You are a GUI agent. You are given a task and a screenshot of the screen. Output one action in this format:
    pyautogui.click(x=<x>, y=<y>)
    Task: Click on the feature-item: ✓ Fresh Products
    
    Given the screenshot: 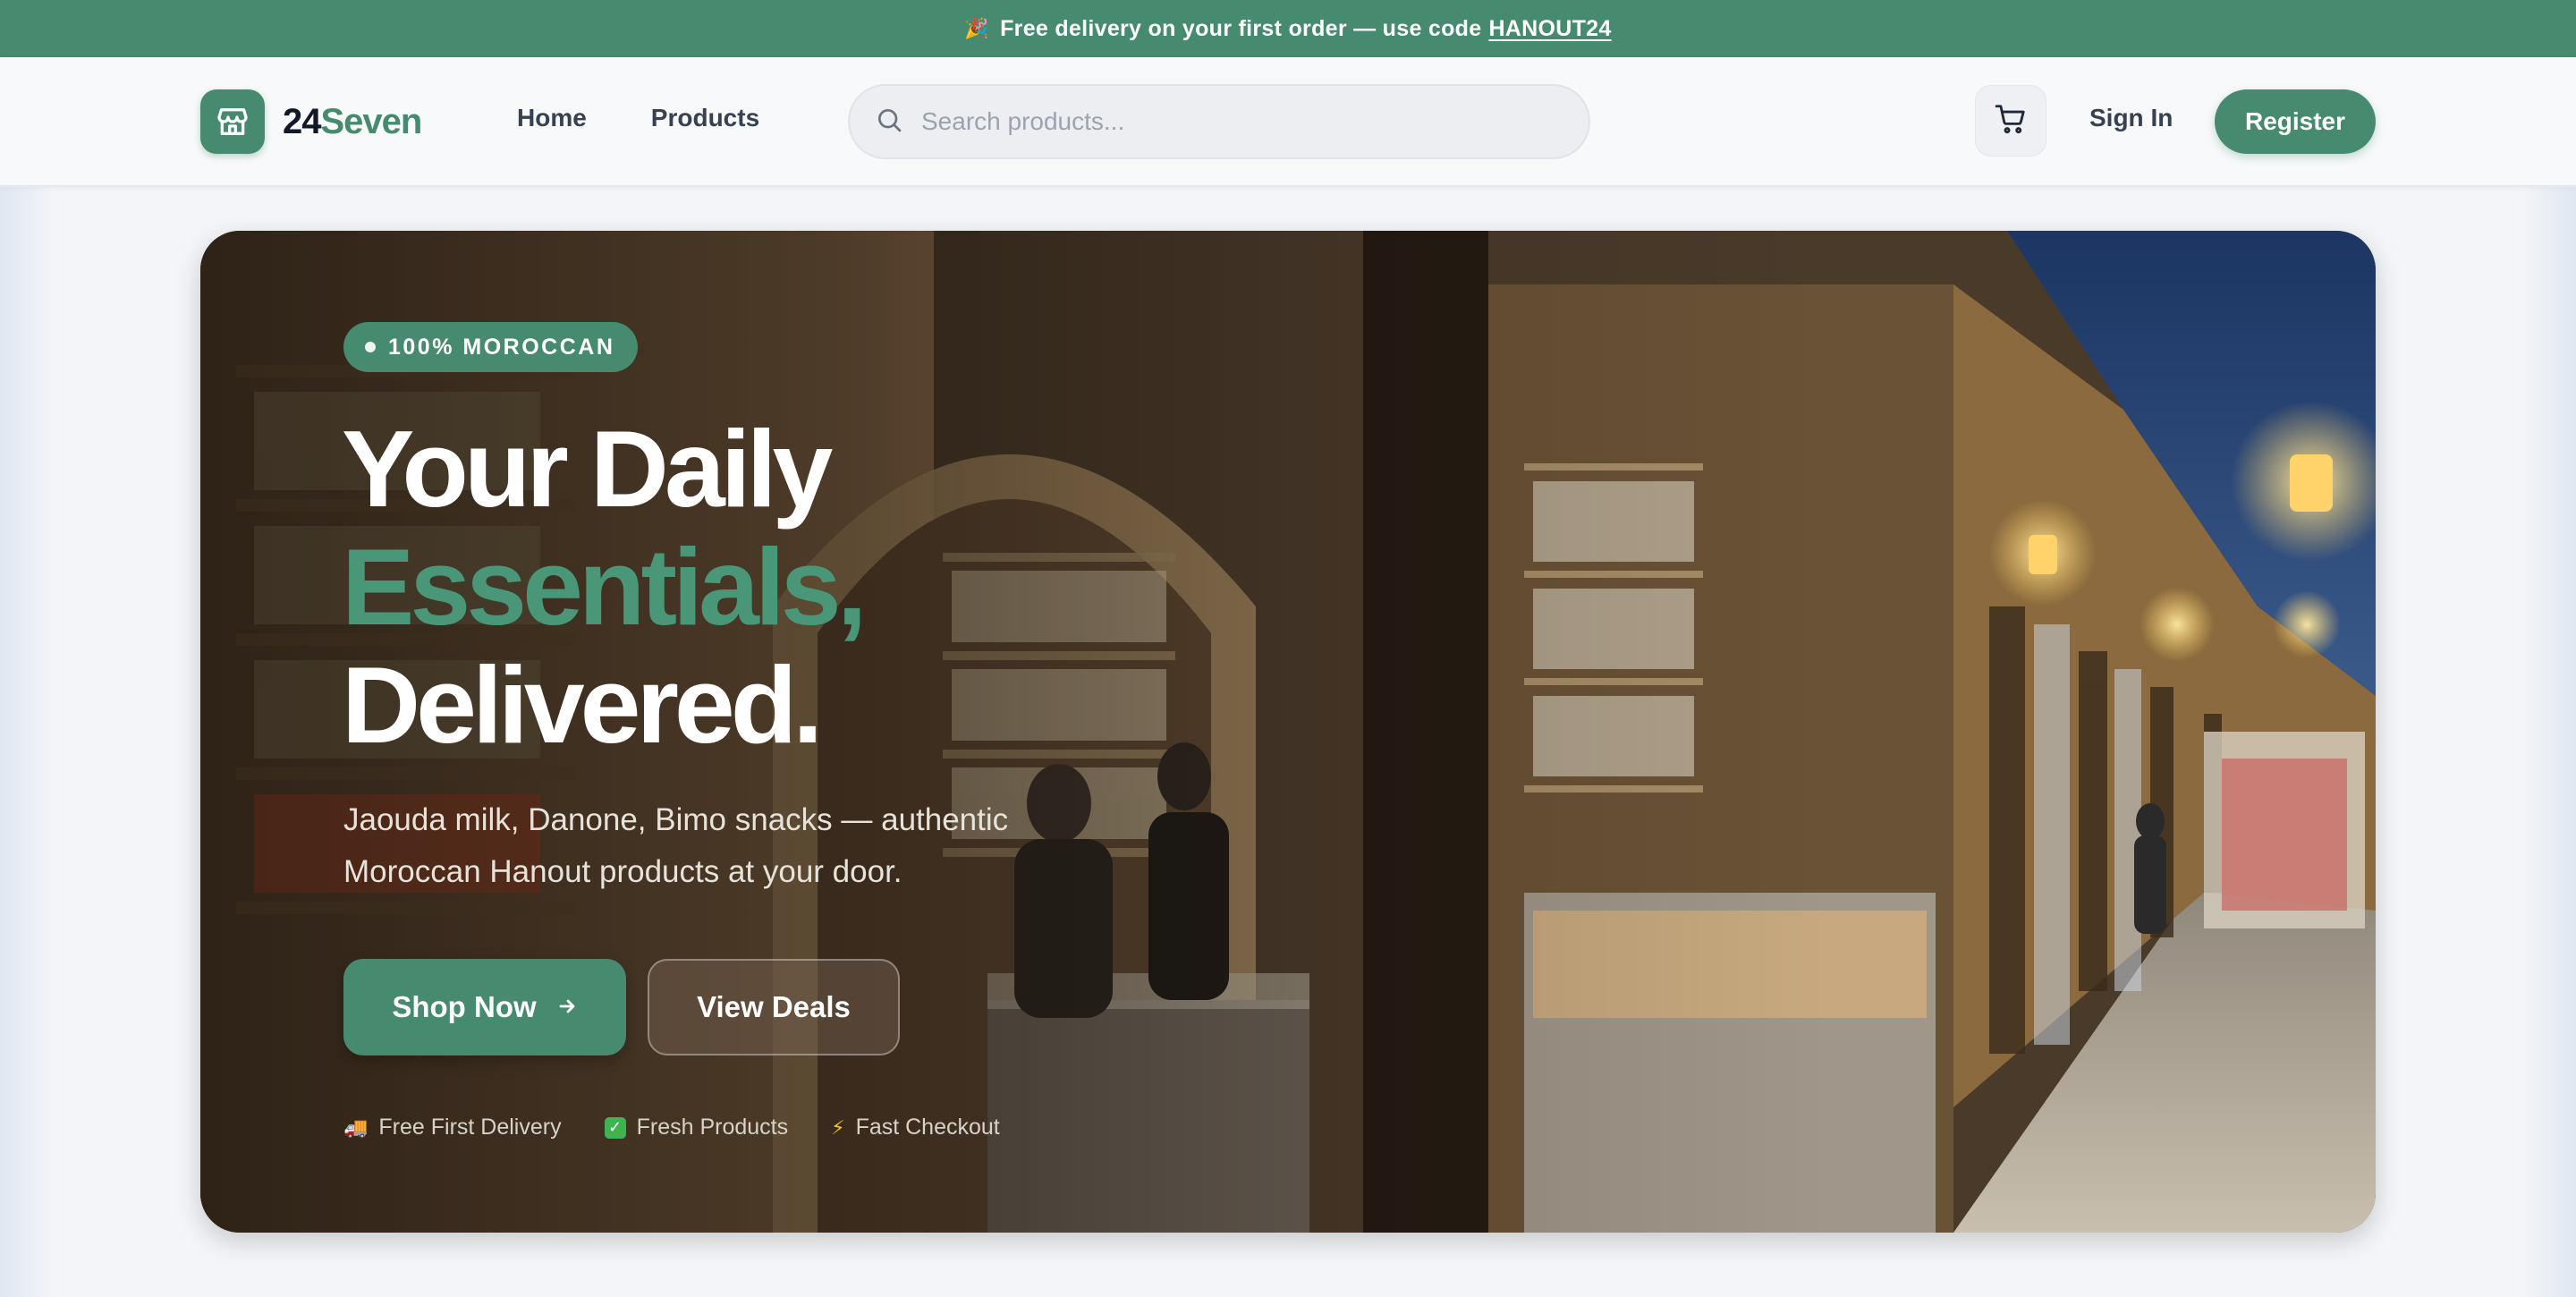 What is the action you would take?
    pyautogui.click(x=696, y=1127)
    